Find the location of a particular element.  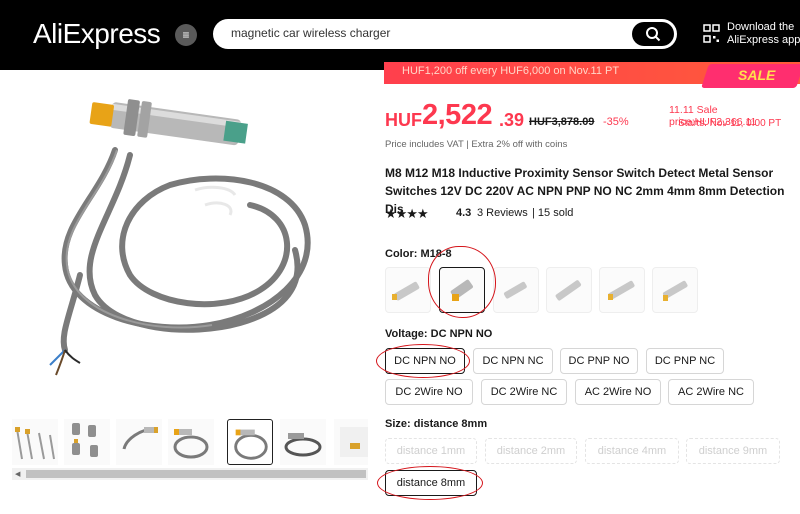

voltage-option-ac-2wire-no: AC 2Wire NO is located at coordinates (618, 392).